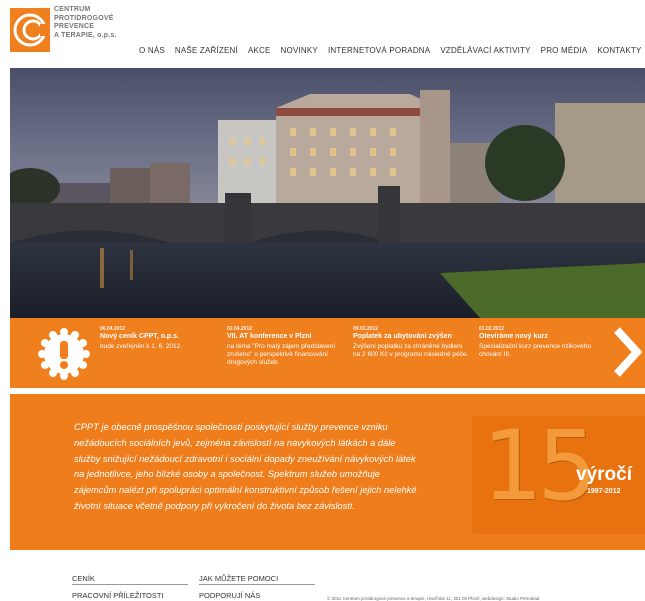 The width and height of the screenshot is (645, 601). What do you see at coordinates (604, 474) in the screenshot?
I see `anniversary-word: výročí` at bounding box center [604, 474].